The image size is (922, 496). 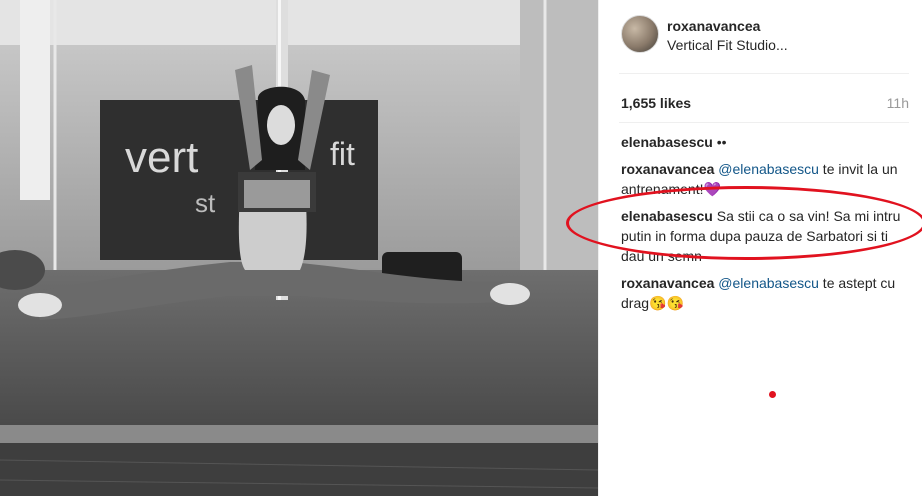 What do you see at coordinates (898, 103) in the screenshot?
I see `post-time: 11h` at bounding box center [898, 103].